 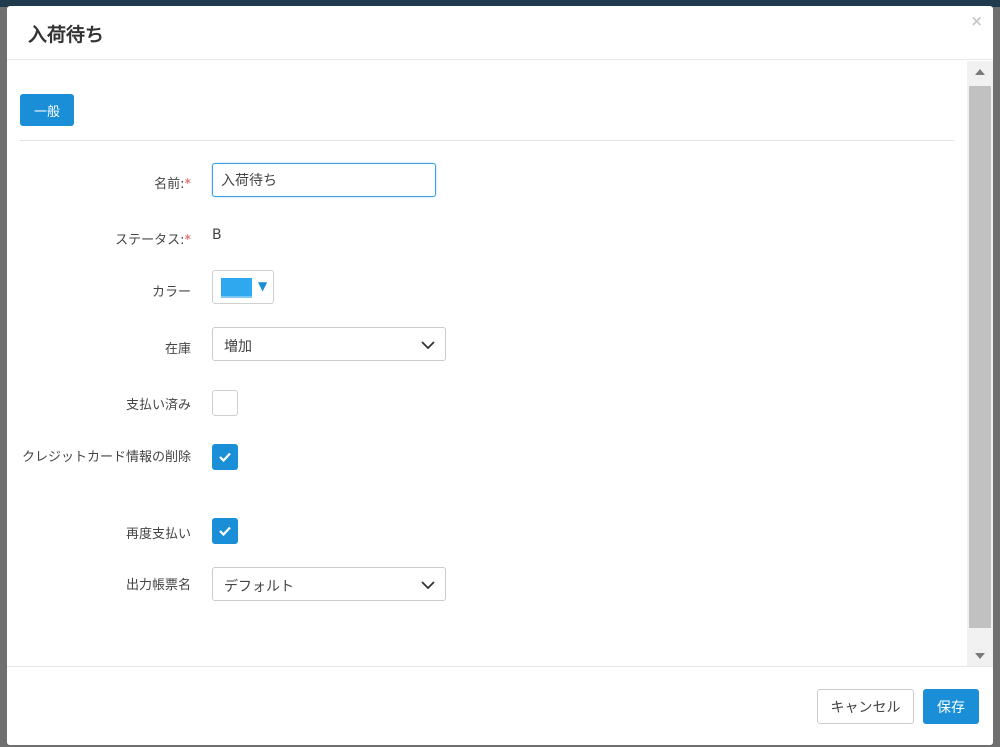 I want to click on close-icon: ×, so click(x=976, y=21).